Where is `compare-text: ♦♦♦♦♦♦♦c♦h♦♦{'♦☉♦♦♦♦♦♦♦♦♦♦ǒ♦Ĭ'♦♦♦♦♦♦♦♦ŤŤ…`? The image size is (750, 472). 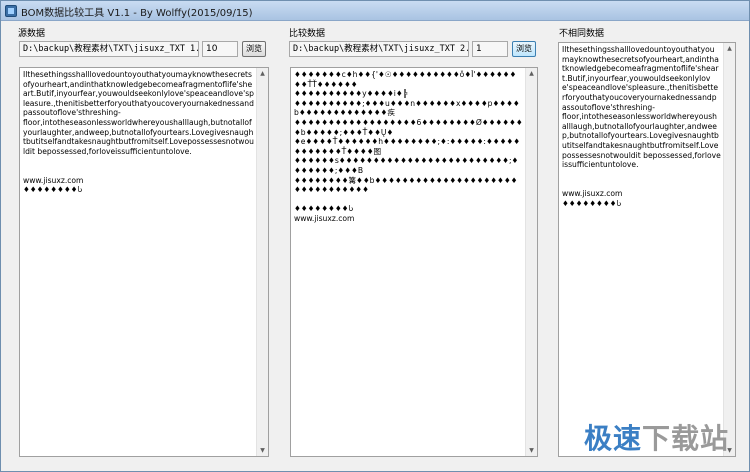
compare-text: ♦♦♦♦♦♦♦c♦h♦♦{'♦☉♦♦♦♦♦♦♦♦♦♦ǒ♦Ĭ'♦♦♦♦♦♦♦♦ŤŤ… is located at coordinates (408, 146).